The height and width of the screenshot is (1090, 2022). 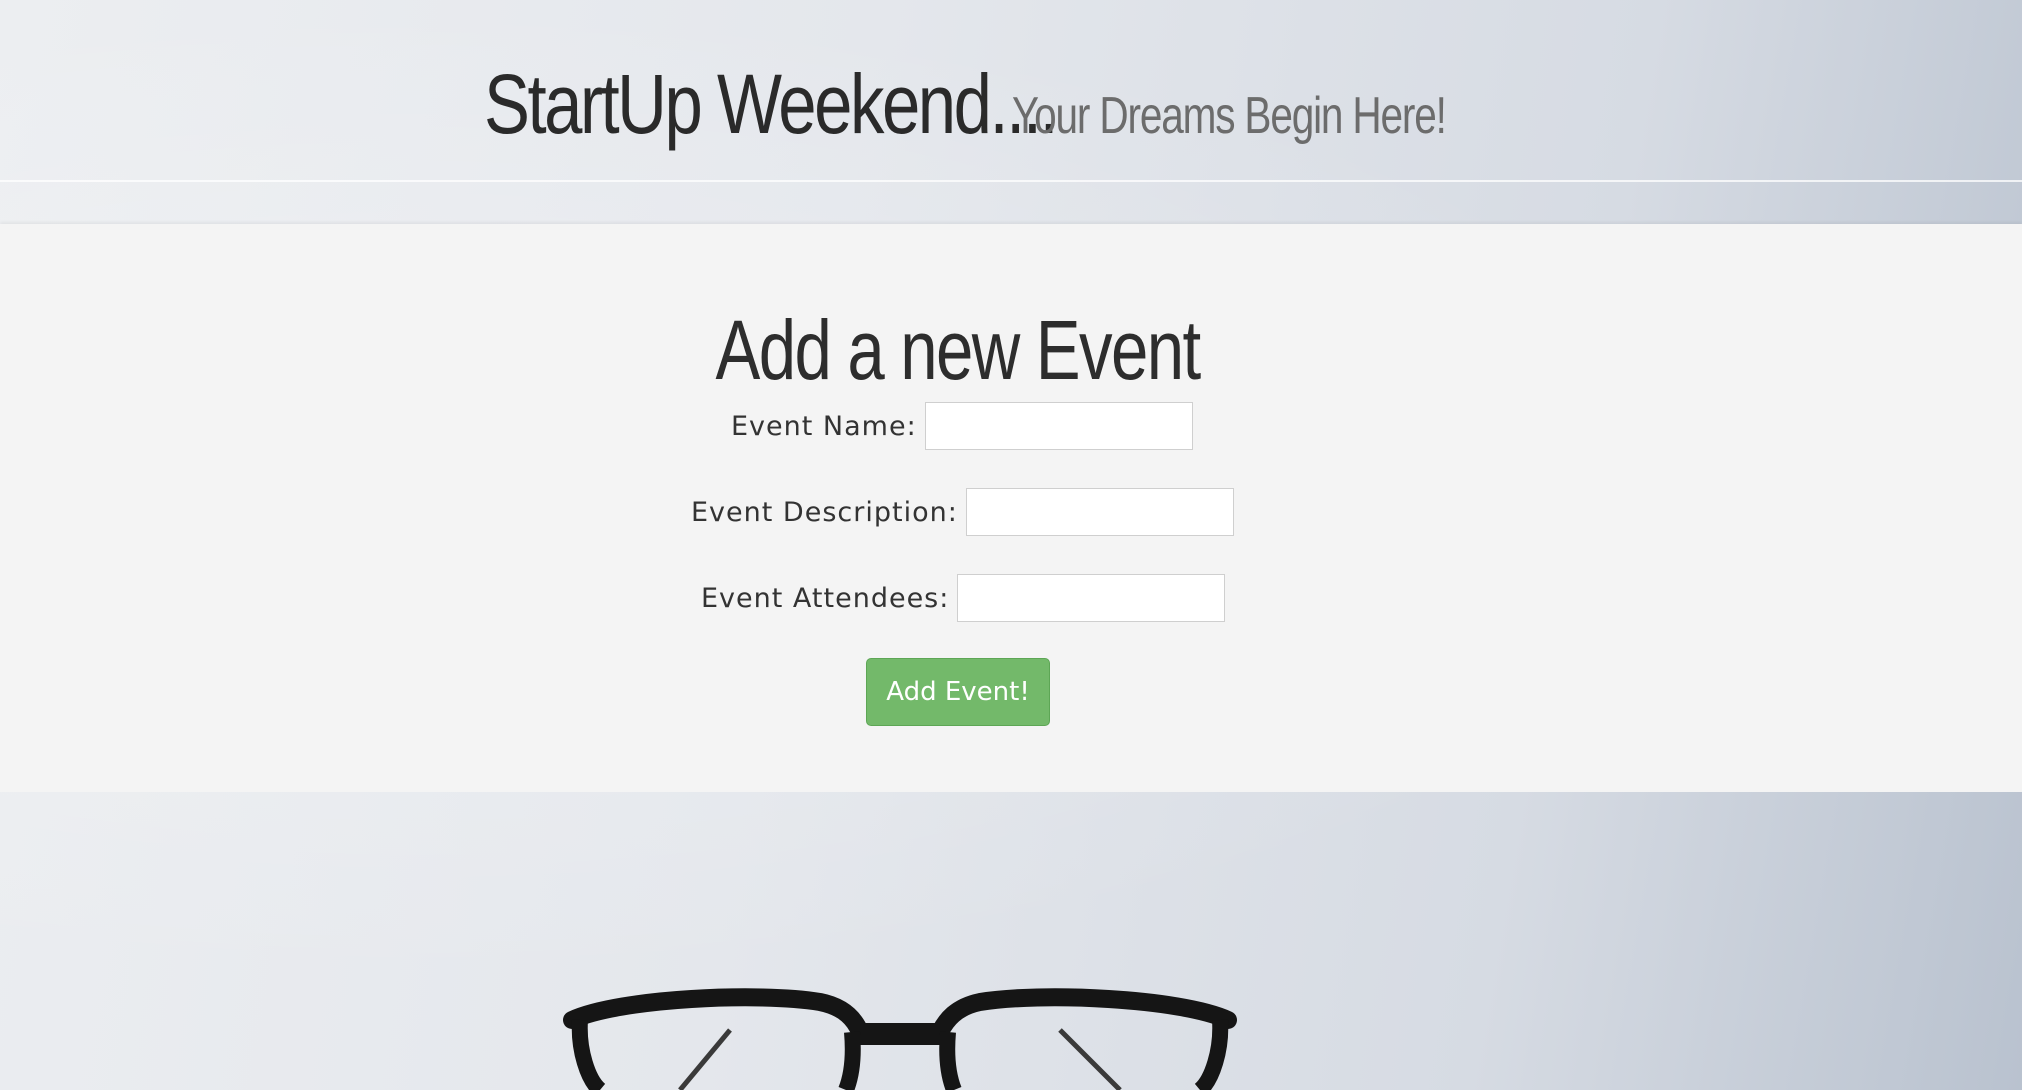 I want to click on event-description-row: Event Description:, so click(x=962, y=512).